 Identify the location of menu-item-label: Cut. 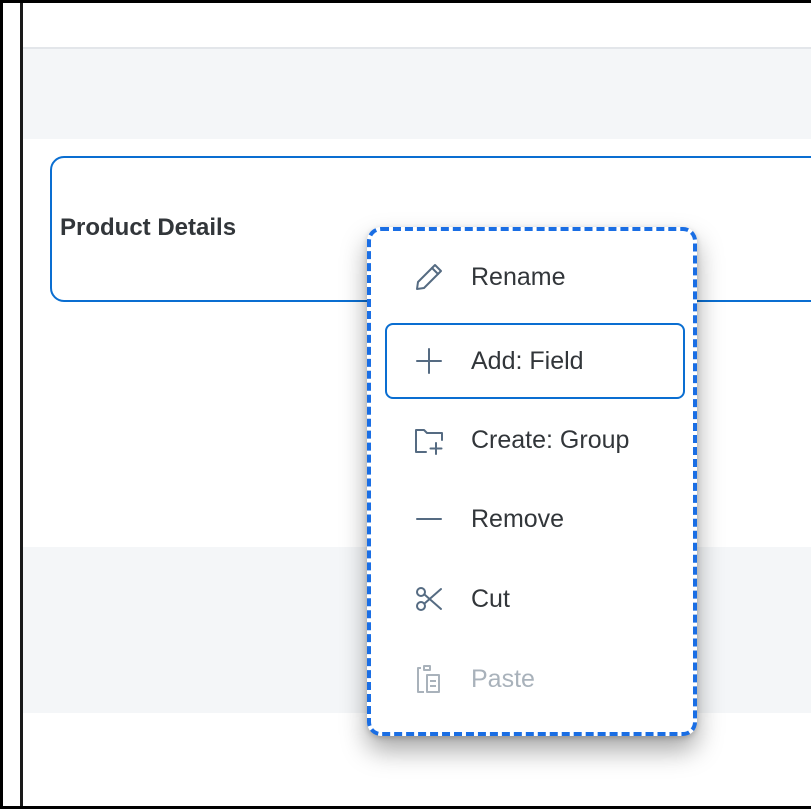
(490, 598).